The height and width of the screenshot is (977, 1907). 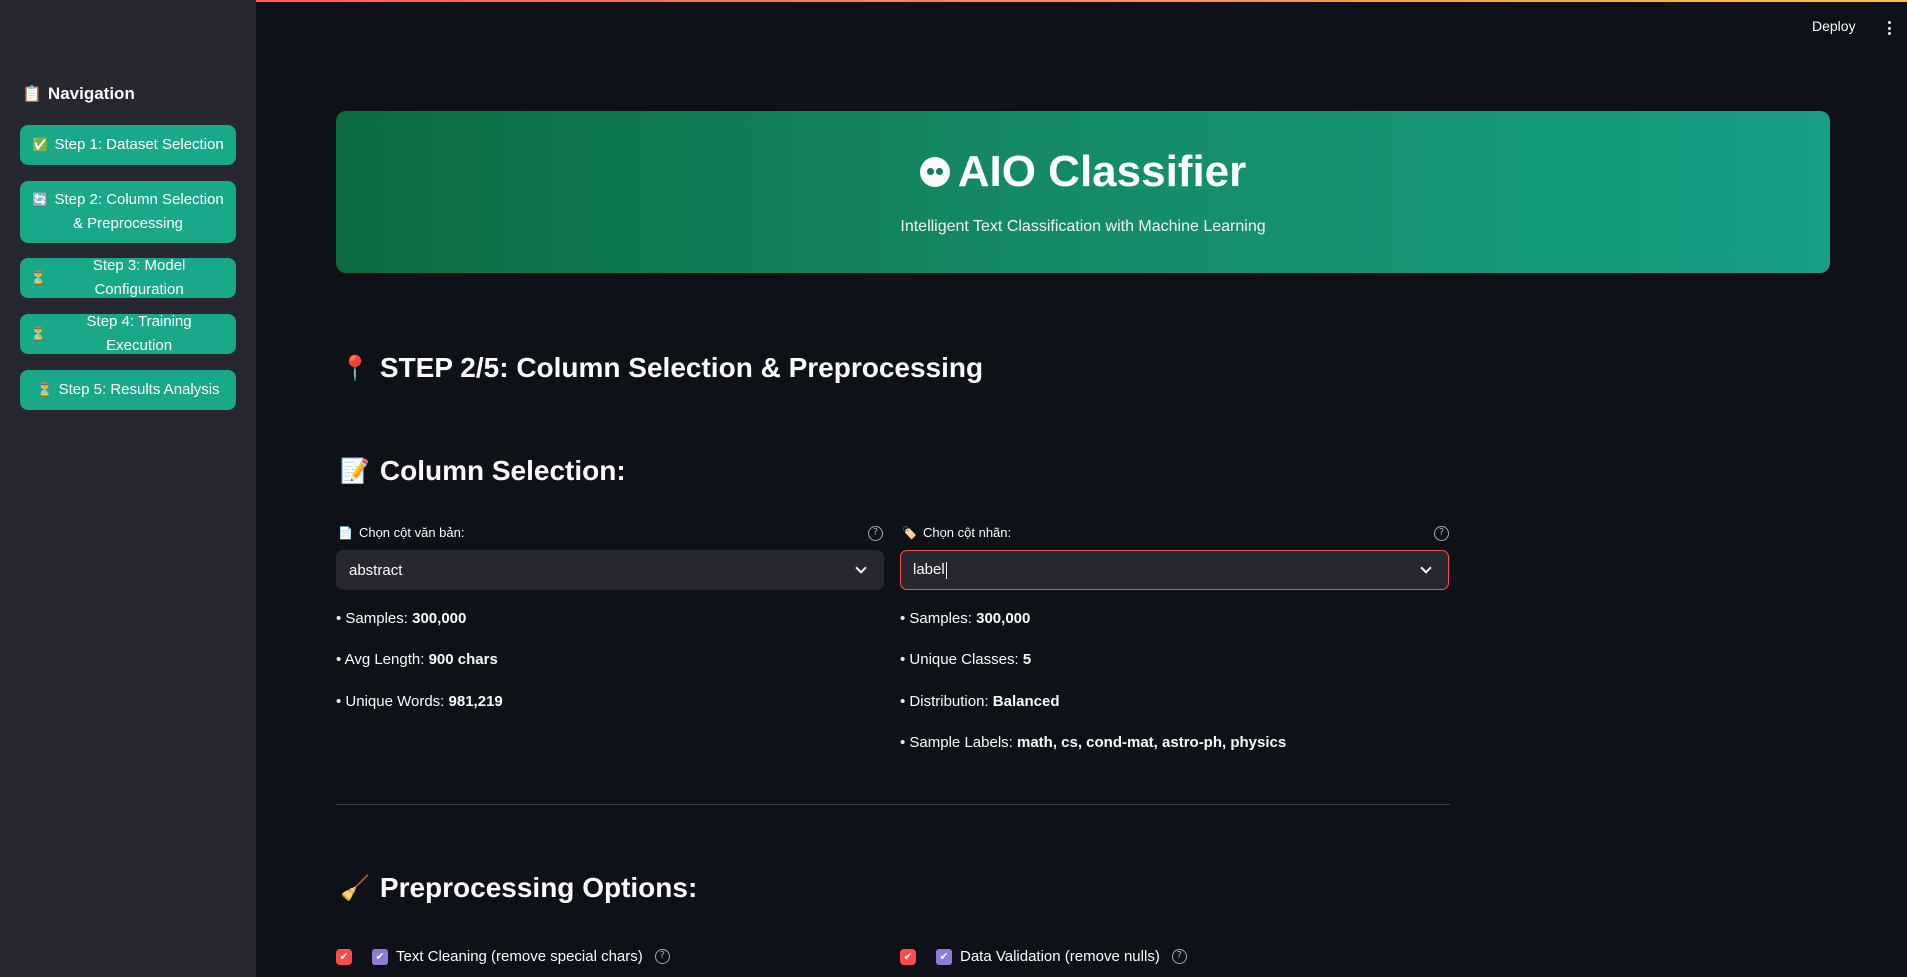 What do you see at coordinates (355, 368) in the screenshot?
I see `pin-icon: 📍` at bounding box center [355, 368].